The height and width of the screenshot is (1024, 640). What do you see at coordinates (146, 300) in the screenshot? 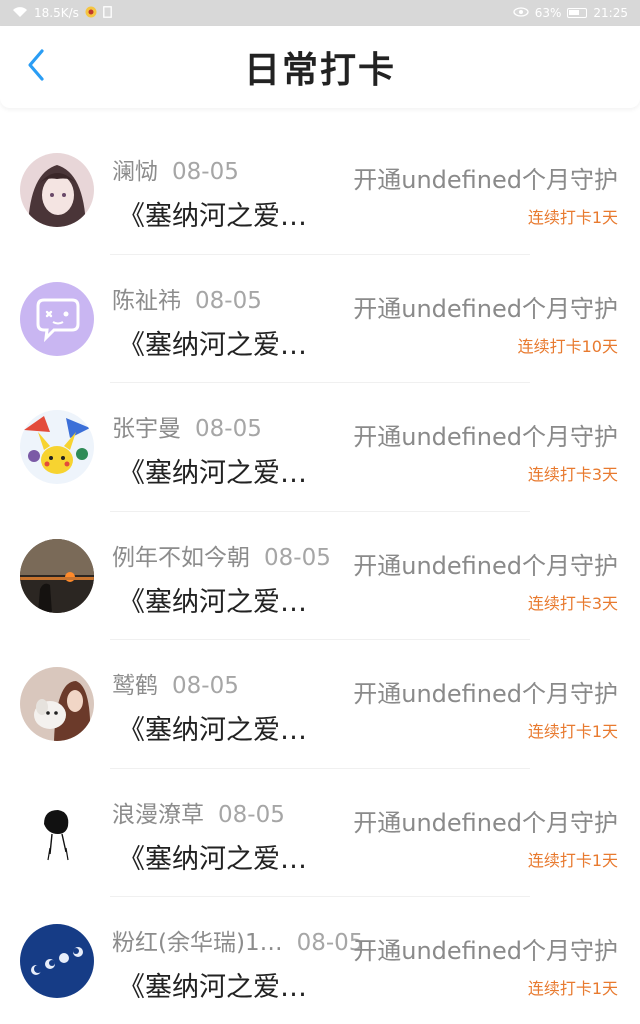
I see `user-name: 陈祉祎` at bounding box center [146, 300].